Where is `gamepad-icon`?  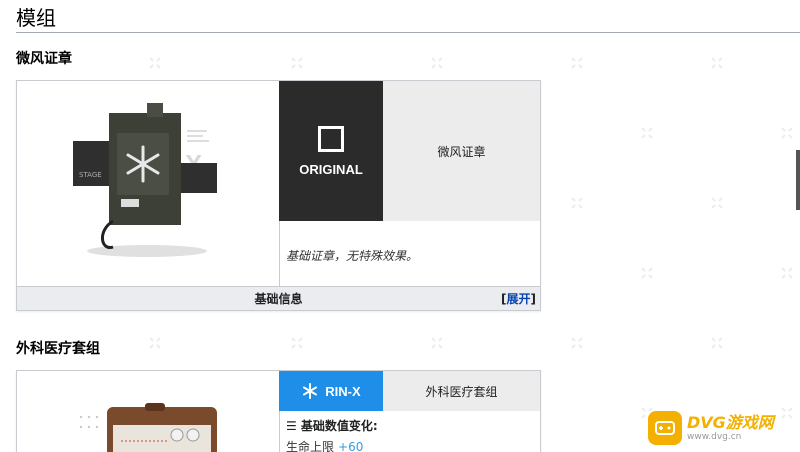
gamepad-icon is located at coordinates (665, 428).